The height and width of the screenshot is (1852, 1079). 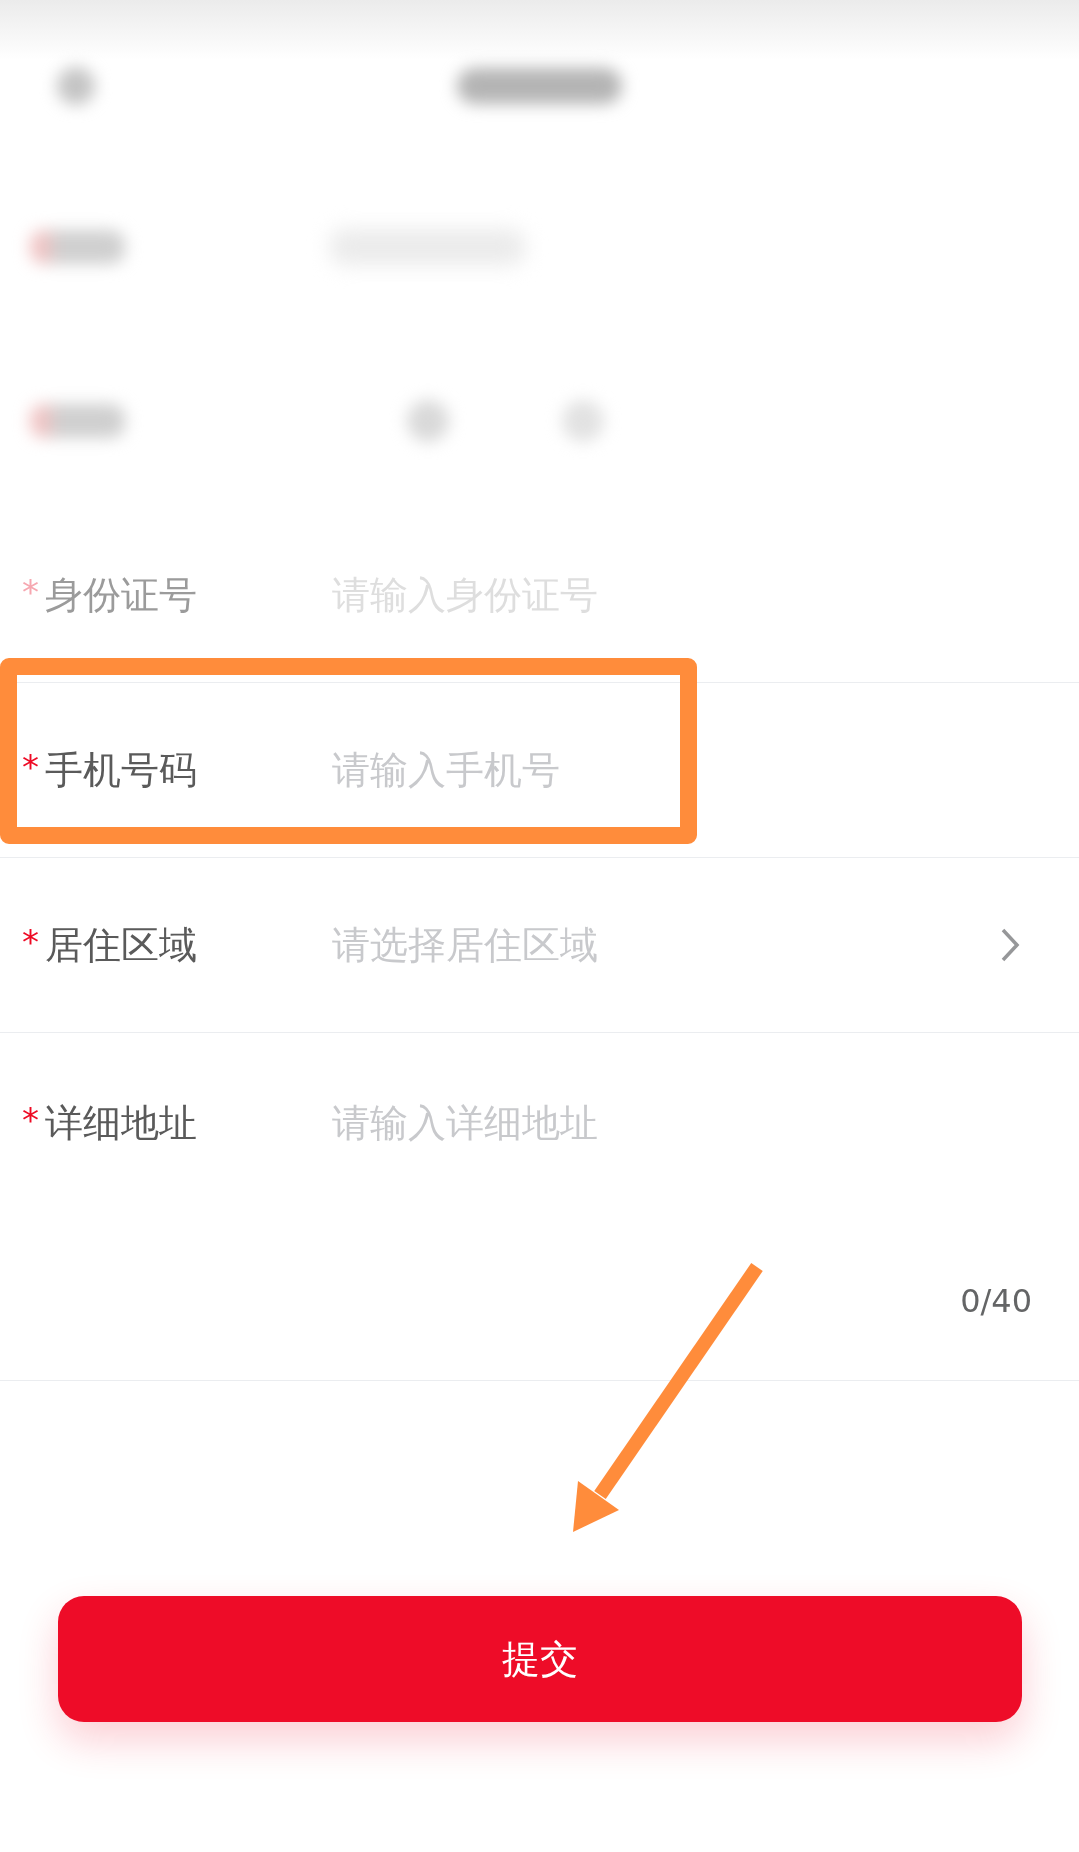 What do you see at coordinates (121, 595) in the screenshot?
I see `field-label: 身份证号` at bounding box center [121, 595].